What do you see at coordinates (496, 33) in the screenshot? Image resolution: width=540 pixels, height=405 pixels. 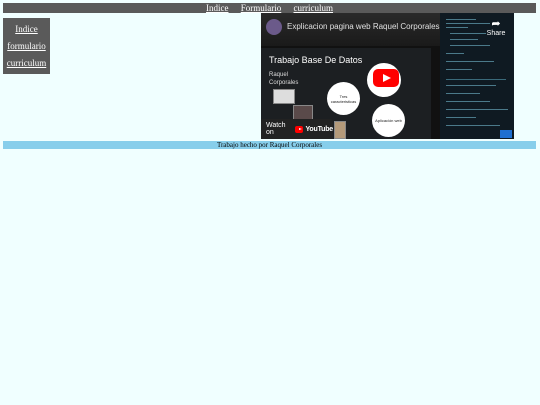 I see `share-label: Share` at bounding box center [496, 33].